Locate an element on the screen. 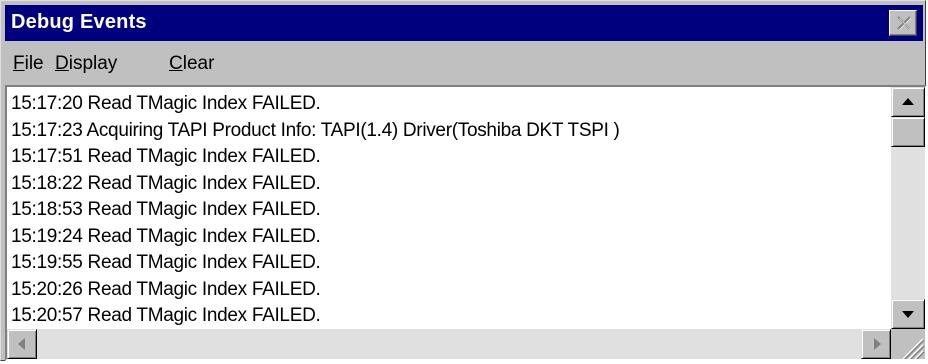 The height and width of the screenshot is (364, 928). arrow-right-icon is located at coordinates (877, 344).